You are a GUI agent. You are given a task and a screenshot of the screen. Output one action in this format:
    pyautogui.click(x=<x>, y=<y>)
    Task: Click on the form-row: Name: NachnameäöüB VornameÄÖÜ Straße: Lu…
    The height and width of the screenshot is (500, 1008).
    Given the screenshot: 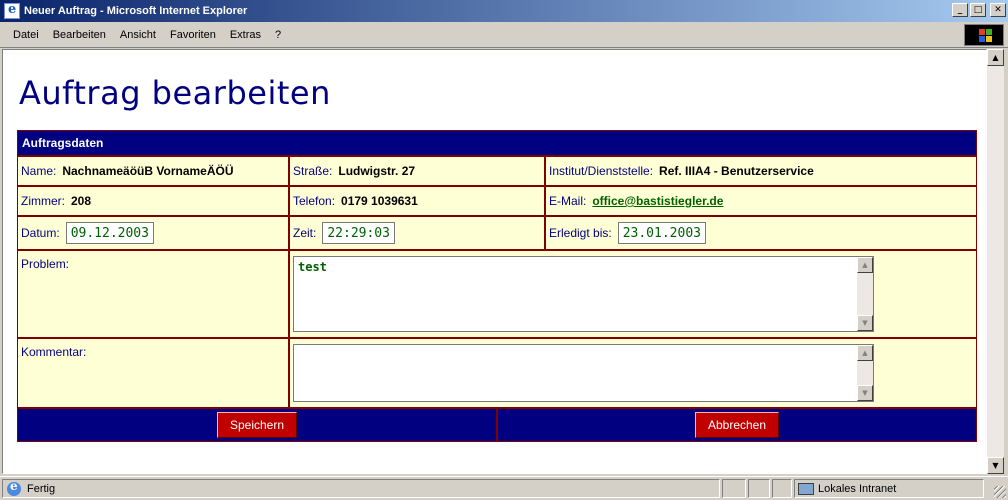 What is the action you would take?
    pyautogui.click(x=497, y=171)
    